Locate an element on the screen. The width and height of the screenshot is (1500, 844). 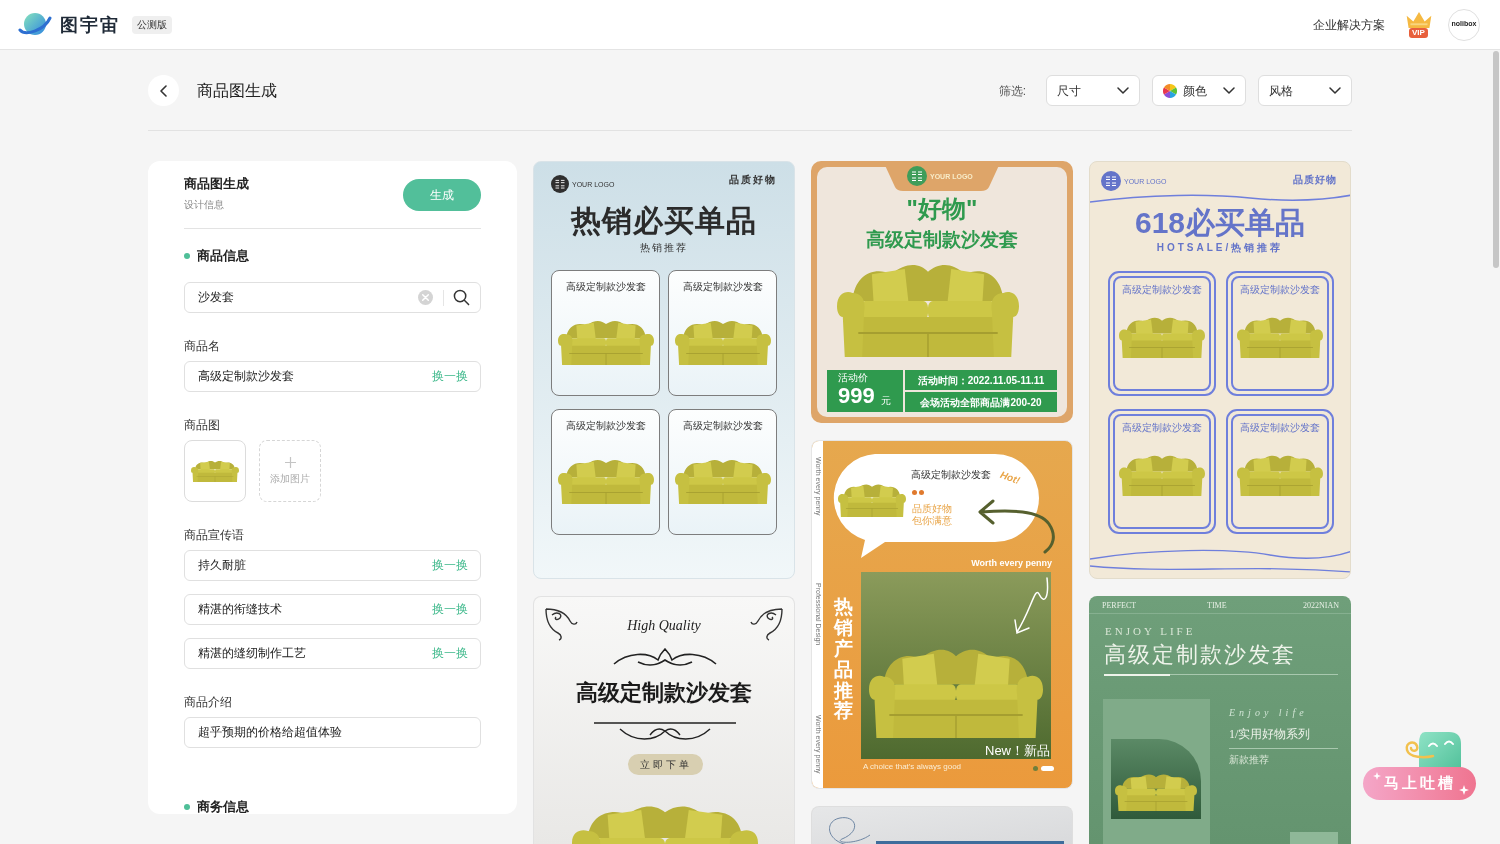
event-offer: 会场活动全部商品满200-20 is located at coordinates (981, 402).